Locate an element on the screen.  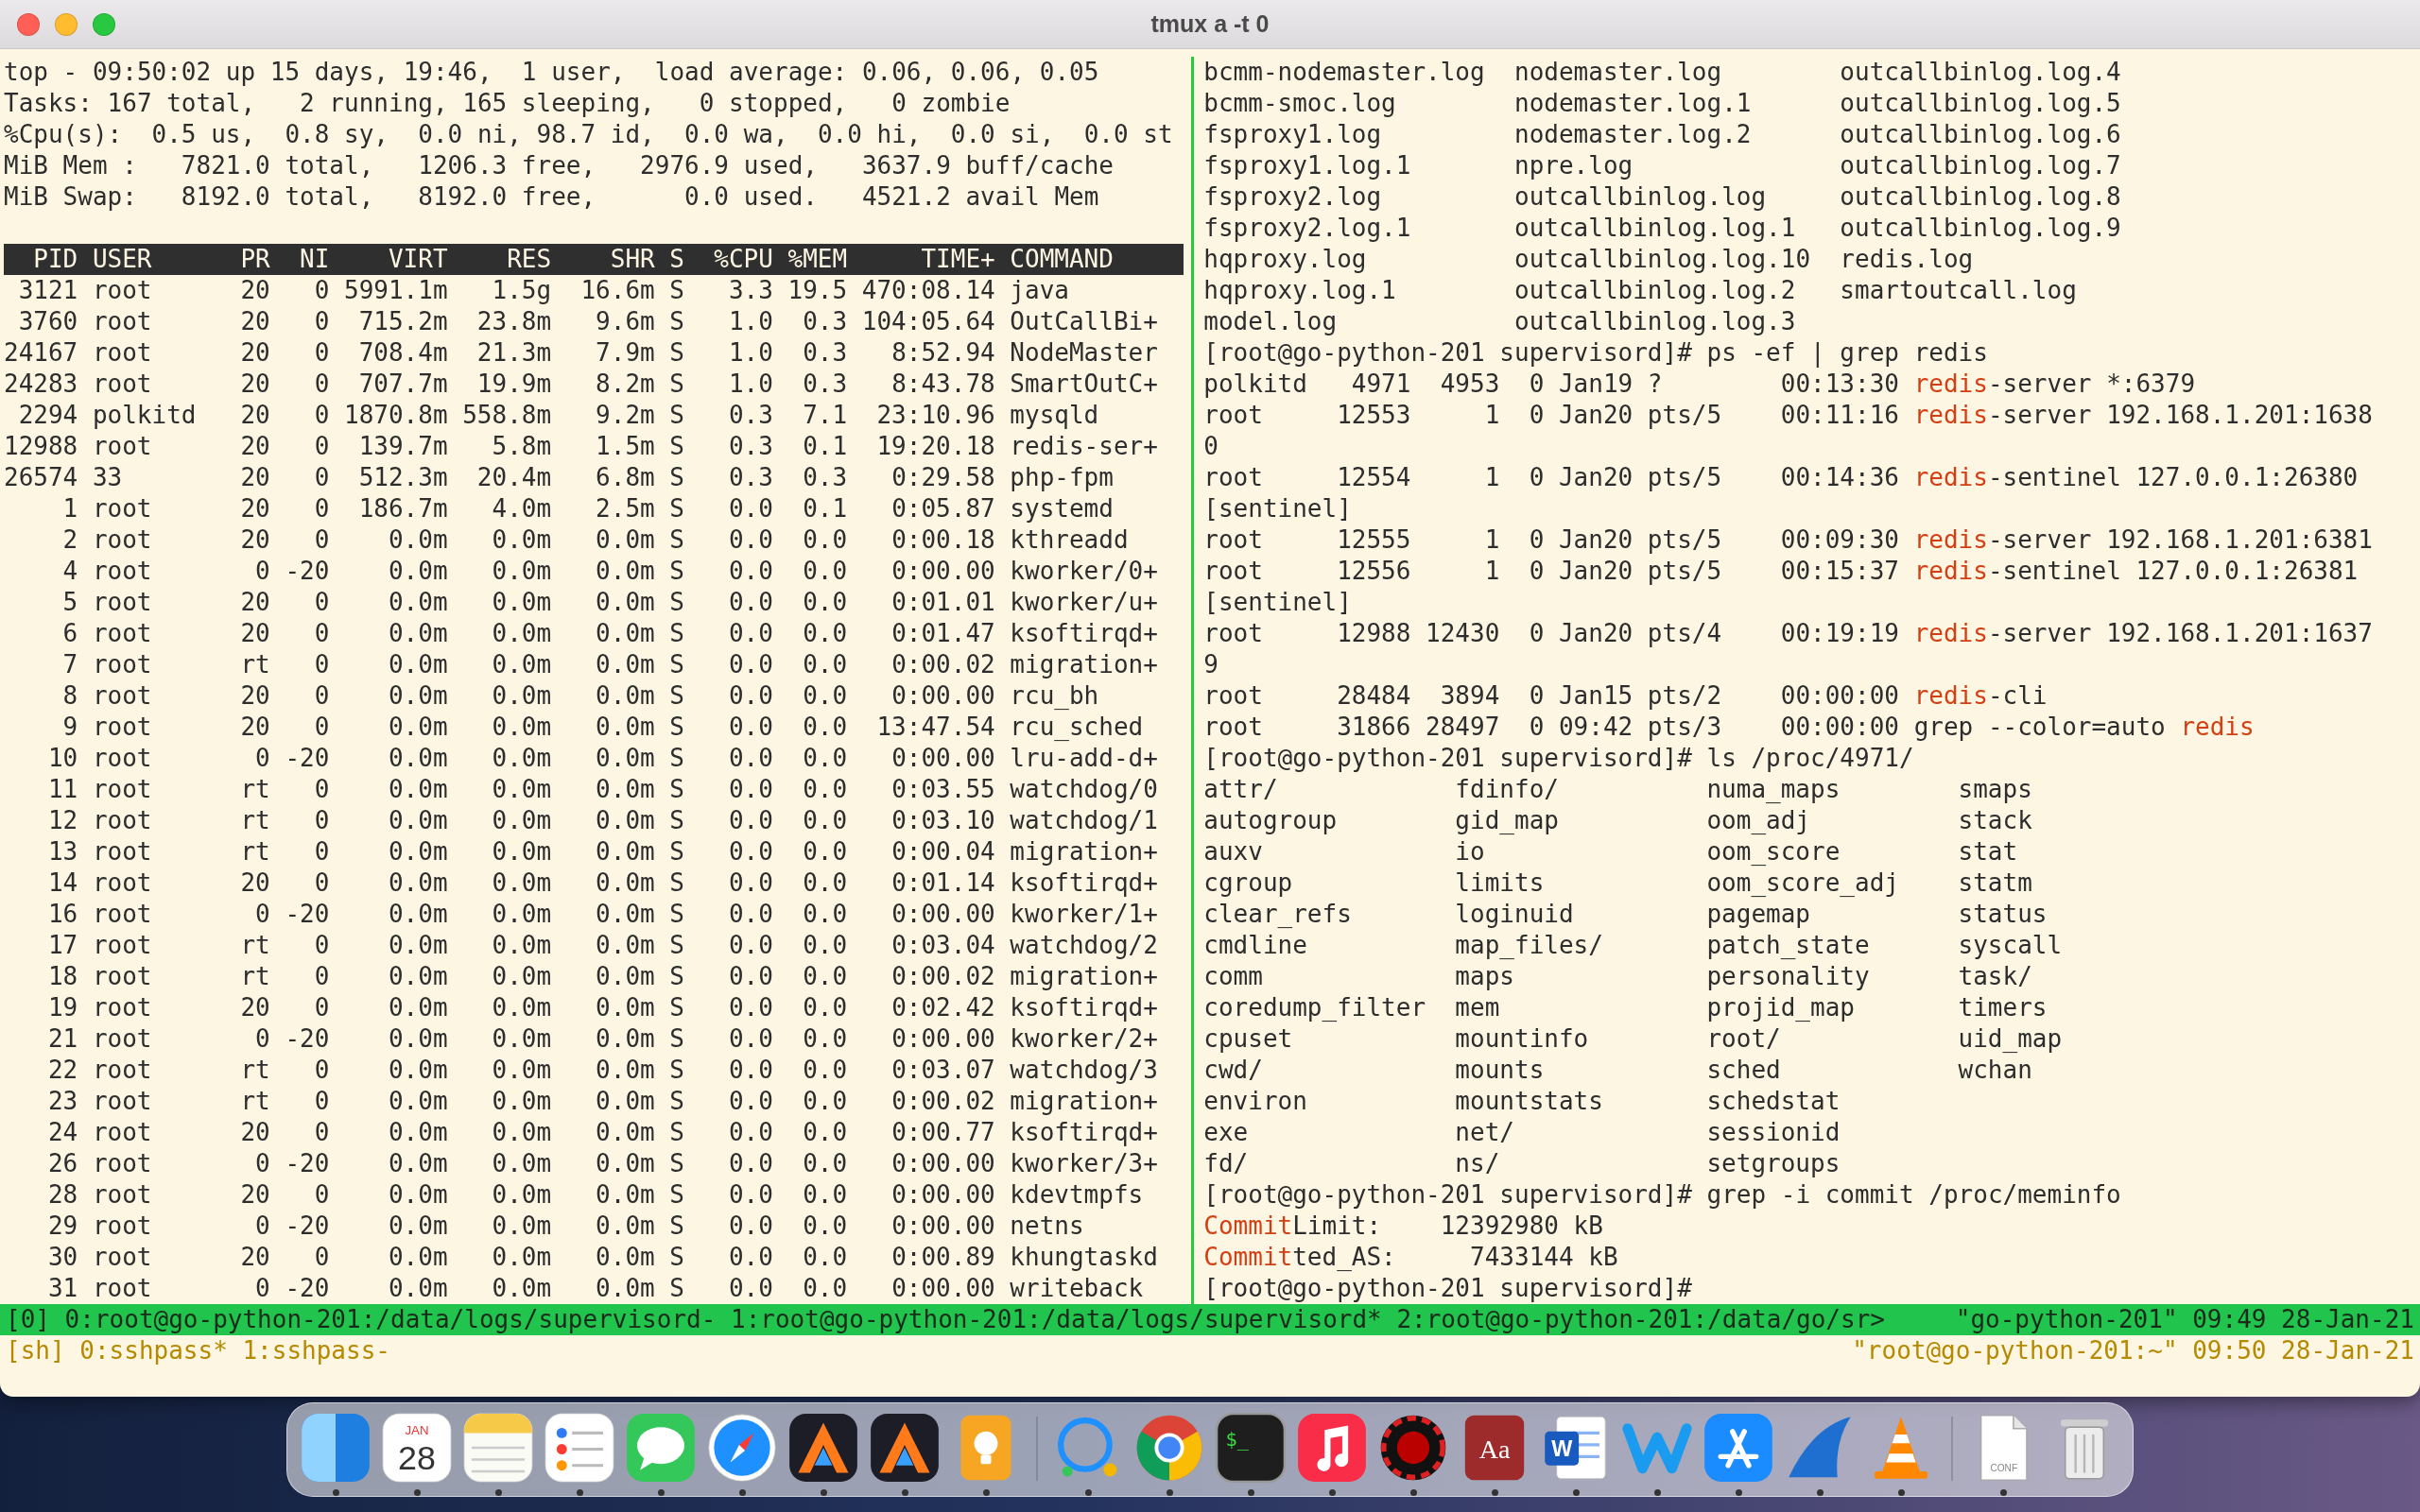
file-name: mem is located at coordinates (1477, 1007).